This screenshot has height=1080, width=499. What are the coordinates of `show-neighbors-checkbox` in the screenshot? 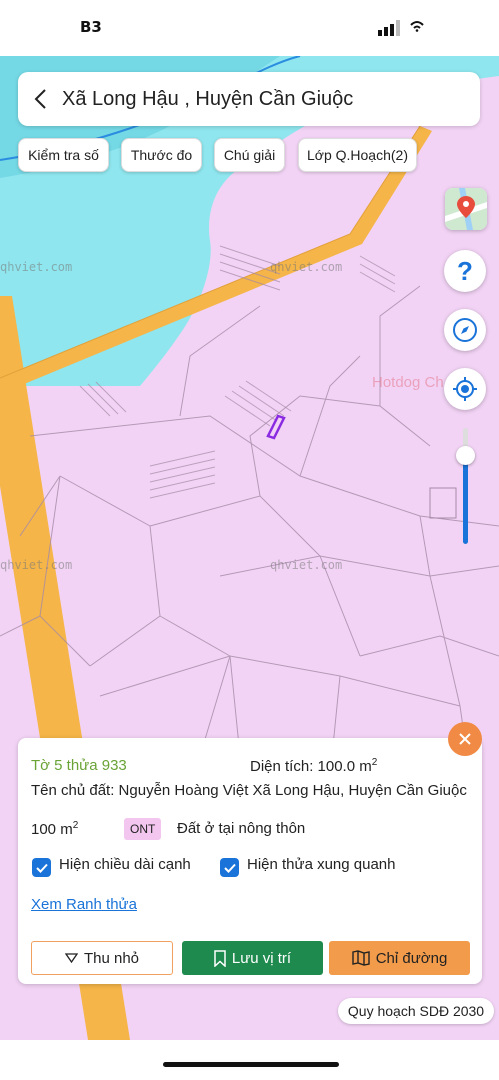 It's located at (229, 867).